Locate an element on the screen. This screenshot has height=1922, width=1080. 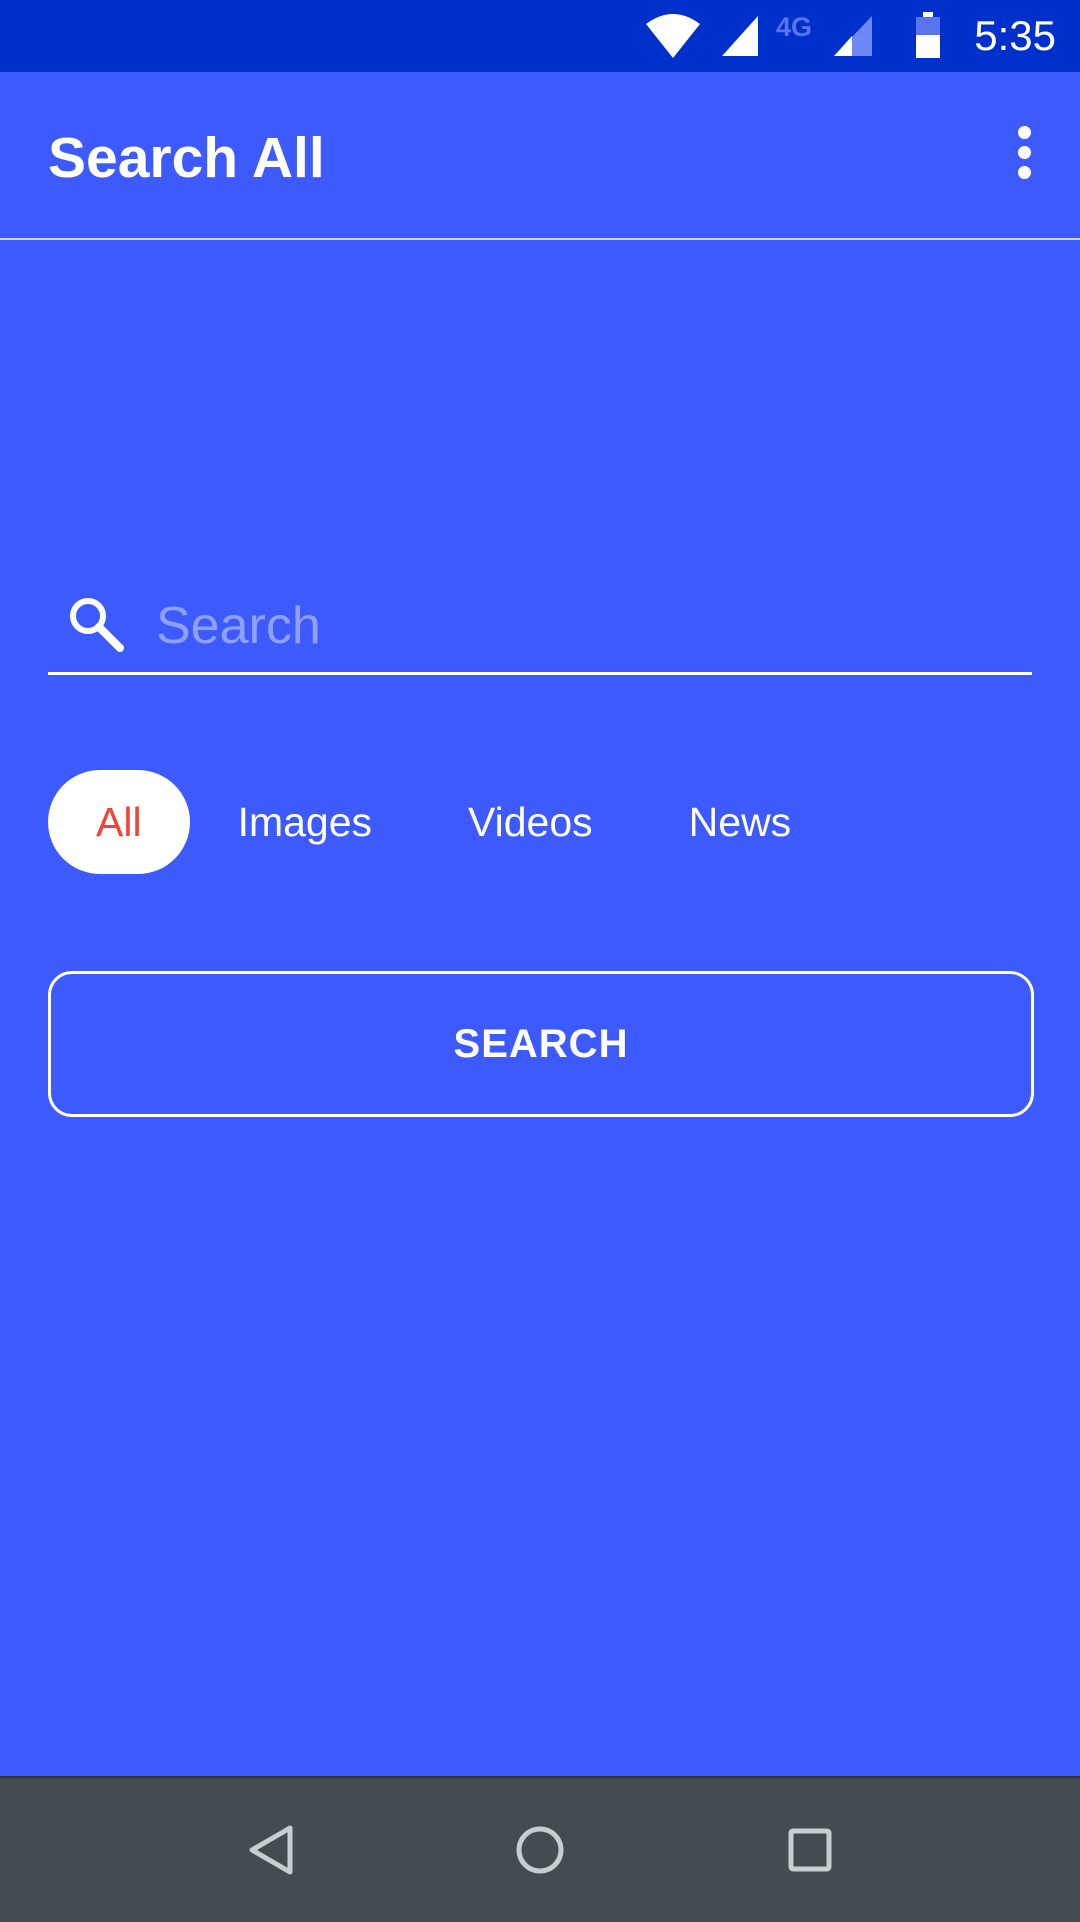
home-icon is located at coordinates (540, 1850).